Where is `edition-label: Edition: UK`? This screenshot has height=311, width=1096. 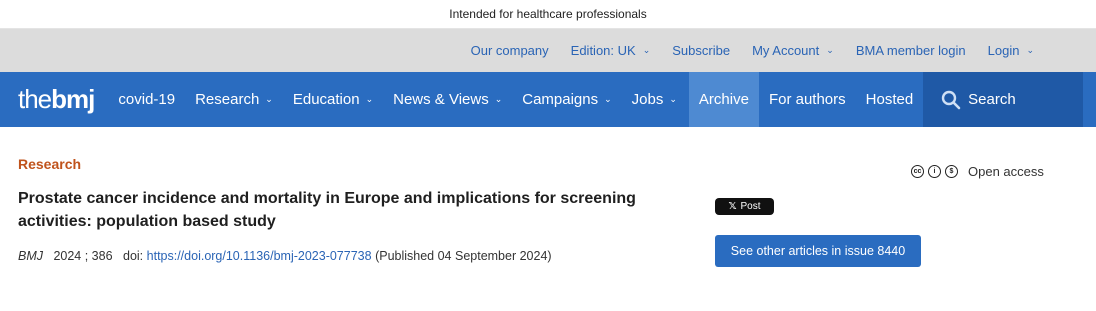
edition-label: Edition: UK is located at coordinates (603, 50).